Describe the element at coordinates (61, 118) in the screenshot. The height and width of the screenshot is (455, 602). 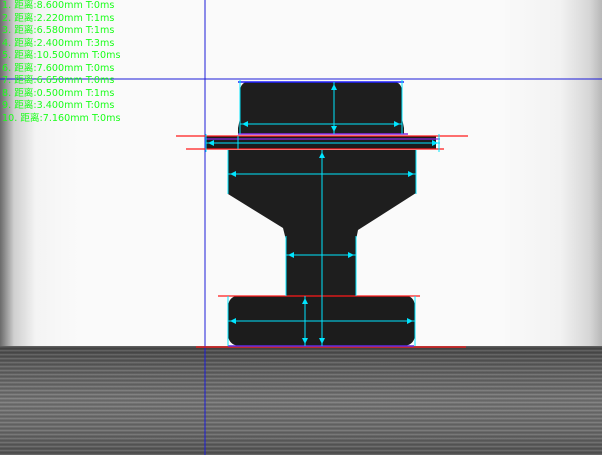
I see `measurement-row: 10. 距离:7.160mm T:0ms` at that location.